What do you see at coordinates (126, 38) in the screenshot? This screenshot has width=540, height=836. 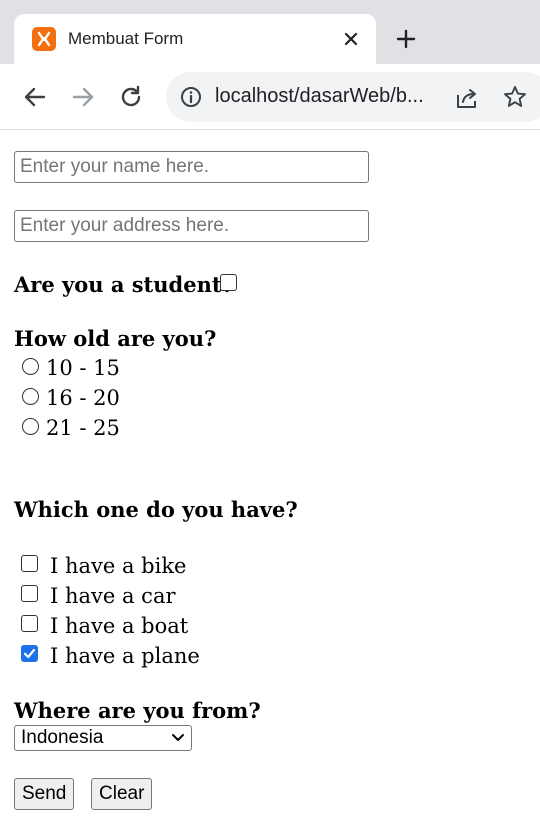 I see `tab-title: Membuat Form` at bounding box center [126, 38].